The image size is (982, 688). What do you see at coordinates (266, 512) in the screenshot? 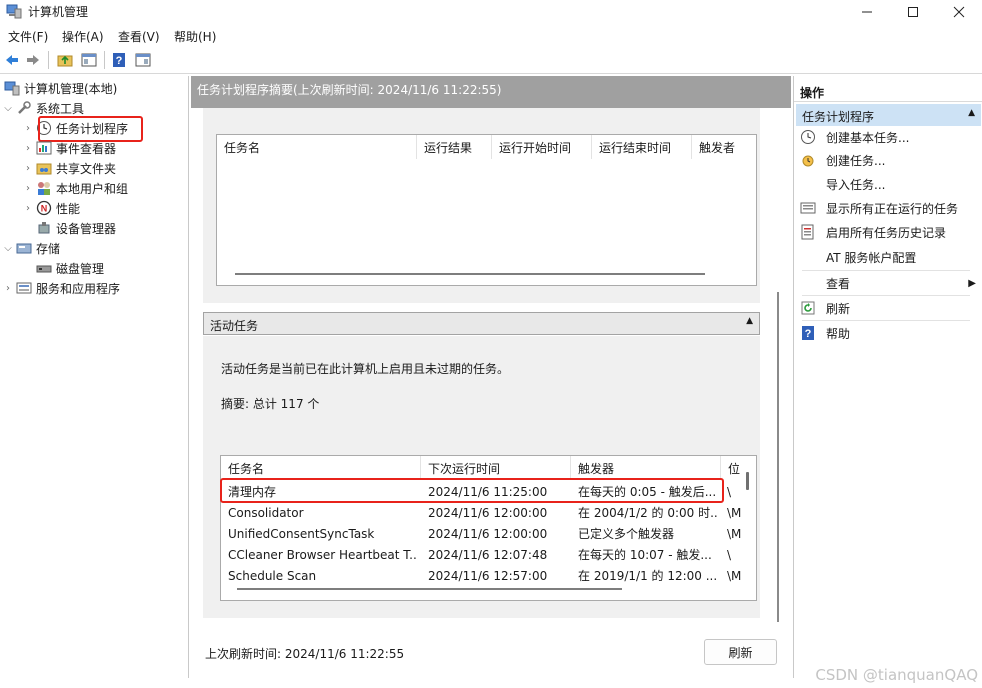
I see `task-name-cell: Consolidator` at bounding box center [266, 512].